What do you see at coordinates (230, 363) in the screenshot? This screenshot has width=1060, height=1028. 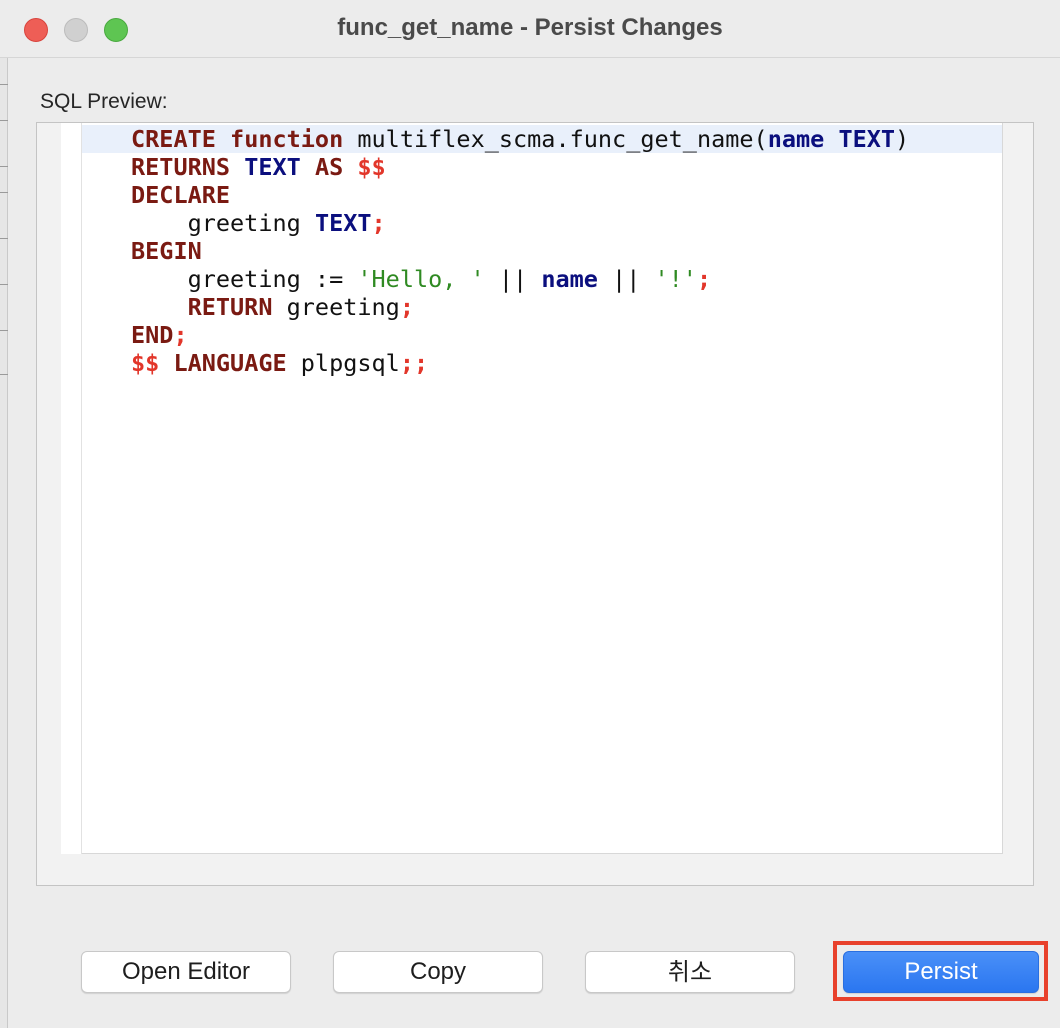 I see `code-token: LANGUAGE` at bounding box center [230, 363].